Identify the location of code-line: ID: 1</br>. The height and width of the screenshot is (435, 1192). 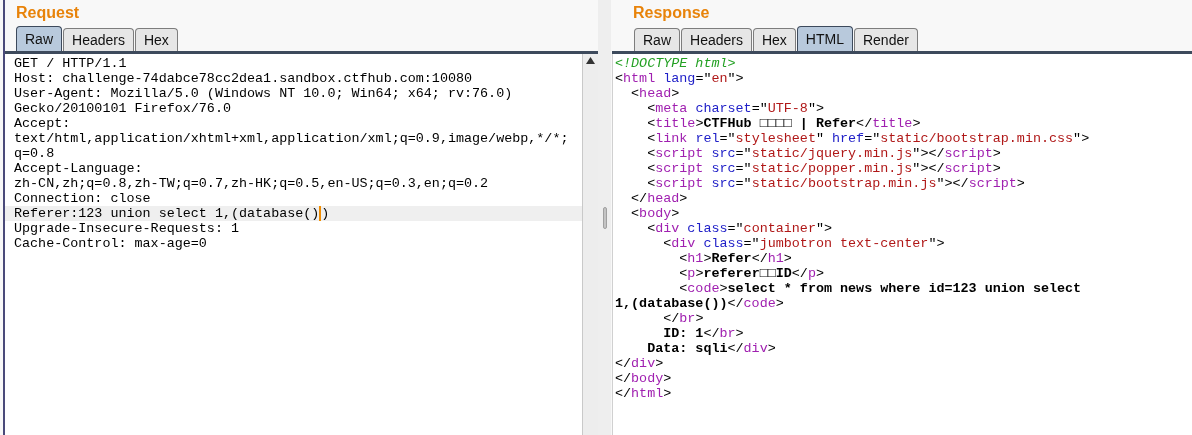
(703, 333).